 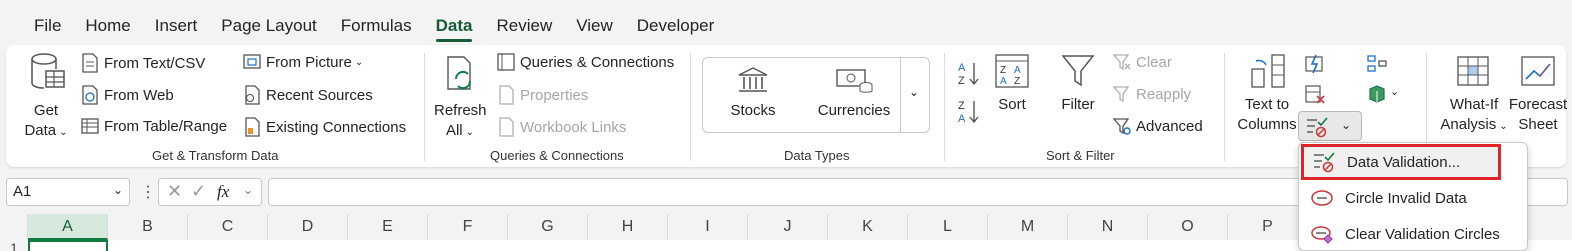 I want to click on more-options-icon: ⋮, so click(x=148, y=192).